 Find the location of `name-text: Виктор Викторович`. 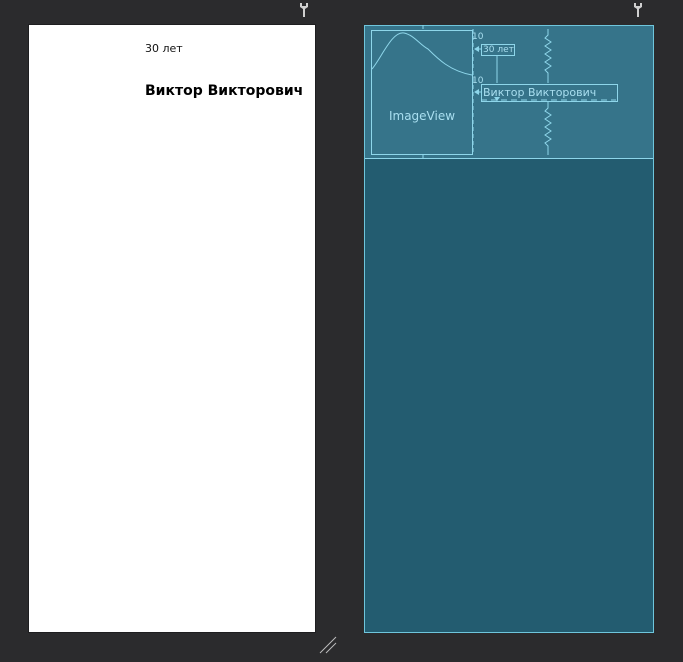

name-text: Виктор Викторович is located at coordinates (224, 91).